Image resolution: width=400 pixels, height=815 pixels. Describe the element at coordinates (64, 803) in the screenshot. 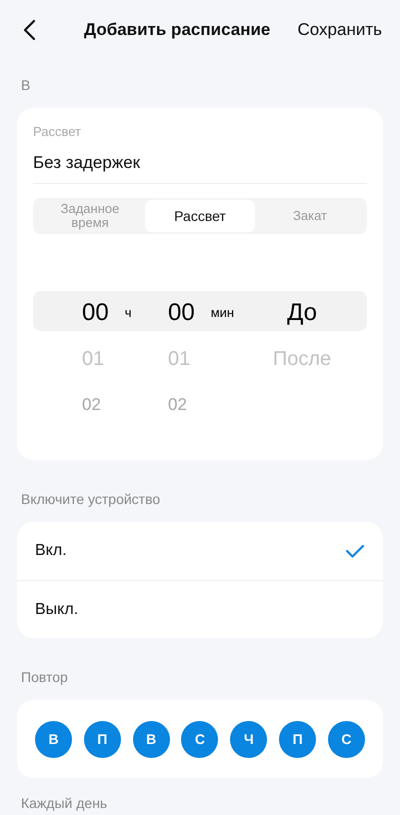

I see `repeat-summary: Каждый день` at that location.